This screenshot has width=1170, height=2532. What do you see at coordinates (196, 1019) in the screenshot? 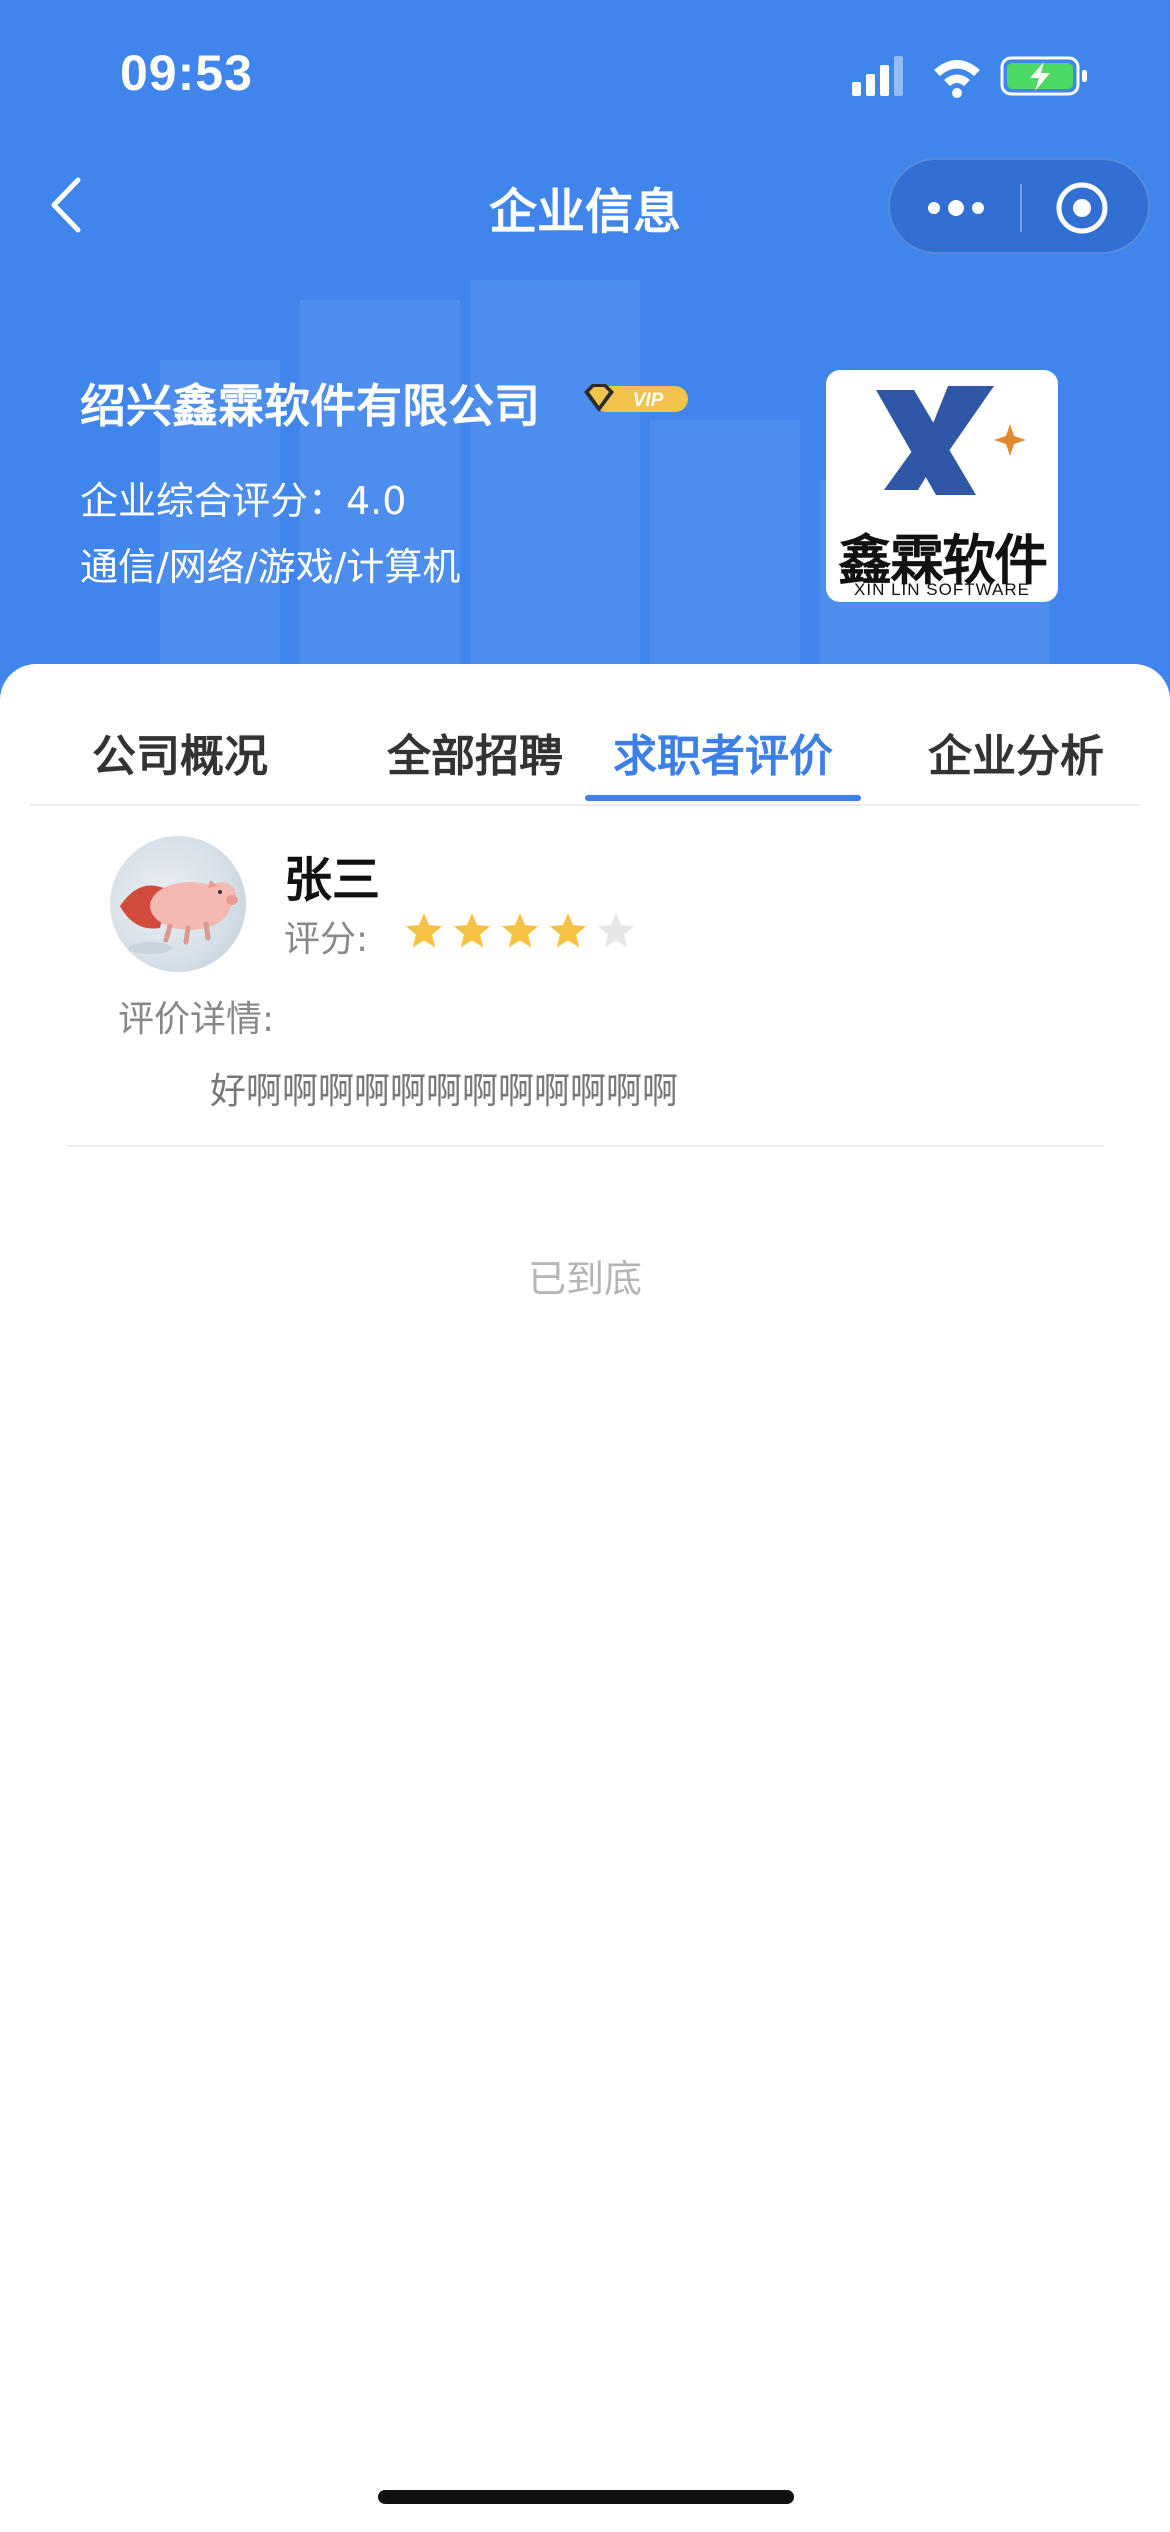
I see `review-detail-label: 评价详情:` at bounding box center [196, 1019].